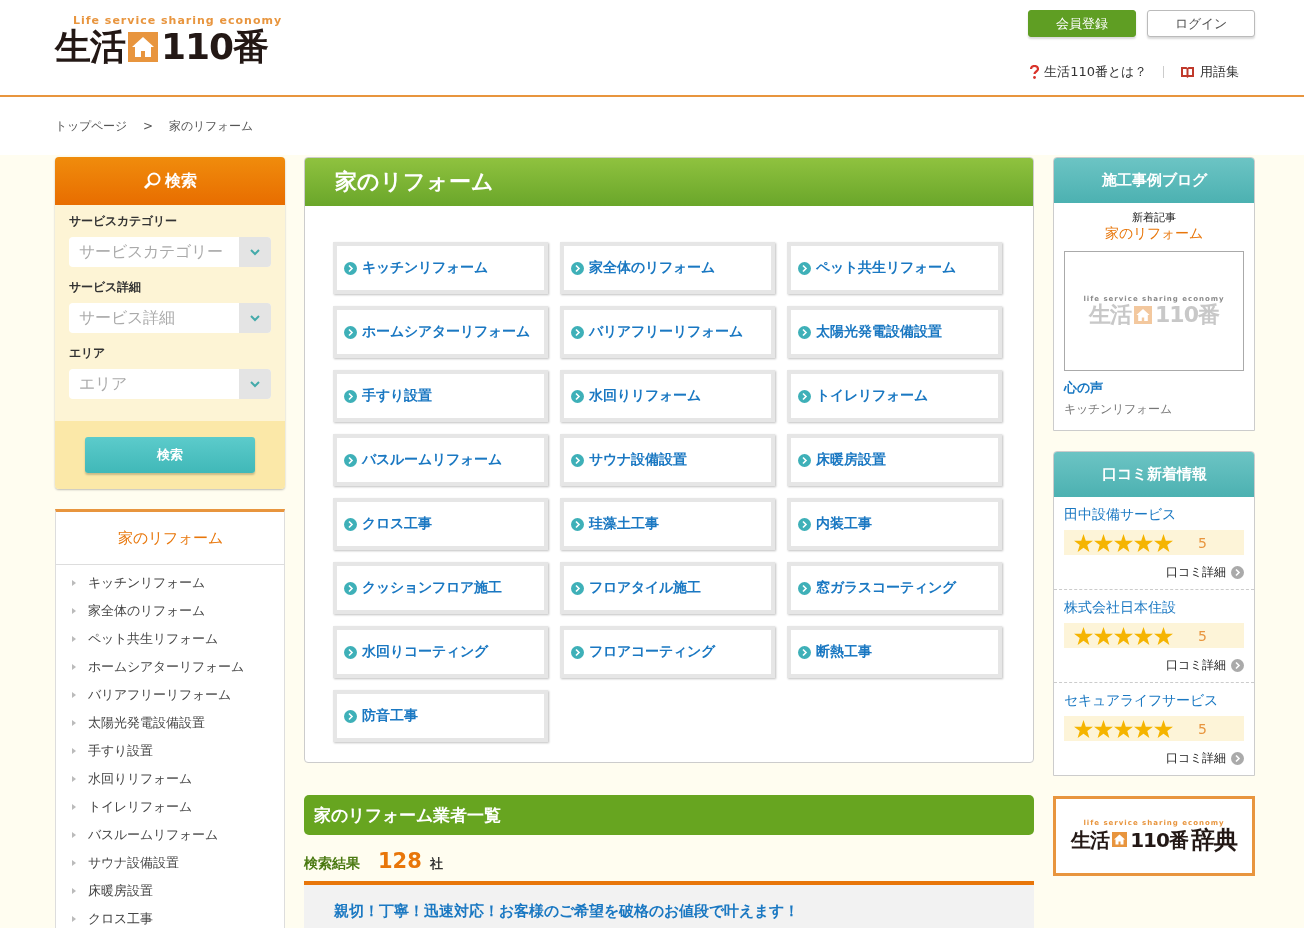  What do you see at coordinates (667, 524) in the screenshot?
I see `category-button: 珪藻土工事` at bounding box center [667, 524].